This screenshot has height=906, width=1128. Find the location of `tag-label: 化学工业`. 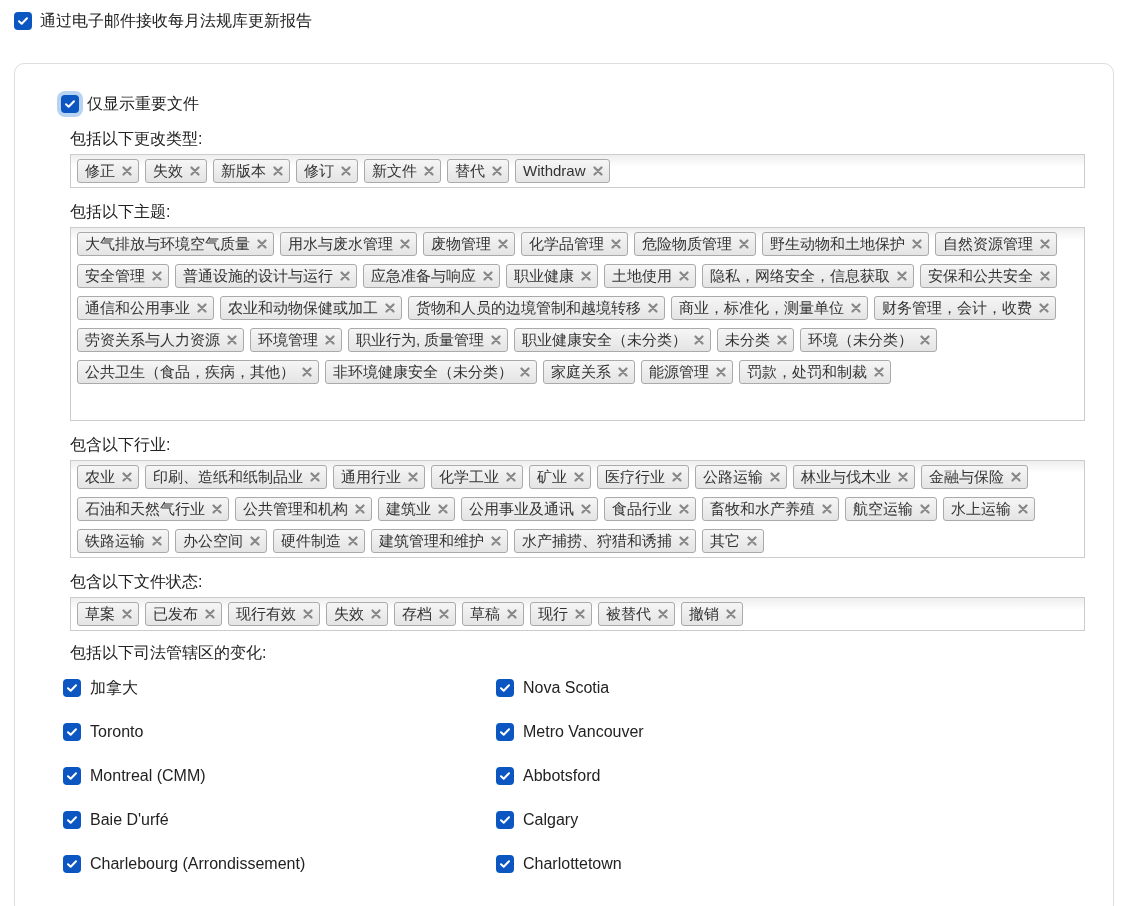

tag-label: 化学工业 is located at coordinates (469, 476).